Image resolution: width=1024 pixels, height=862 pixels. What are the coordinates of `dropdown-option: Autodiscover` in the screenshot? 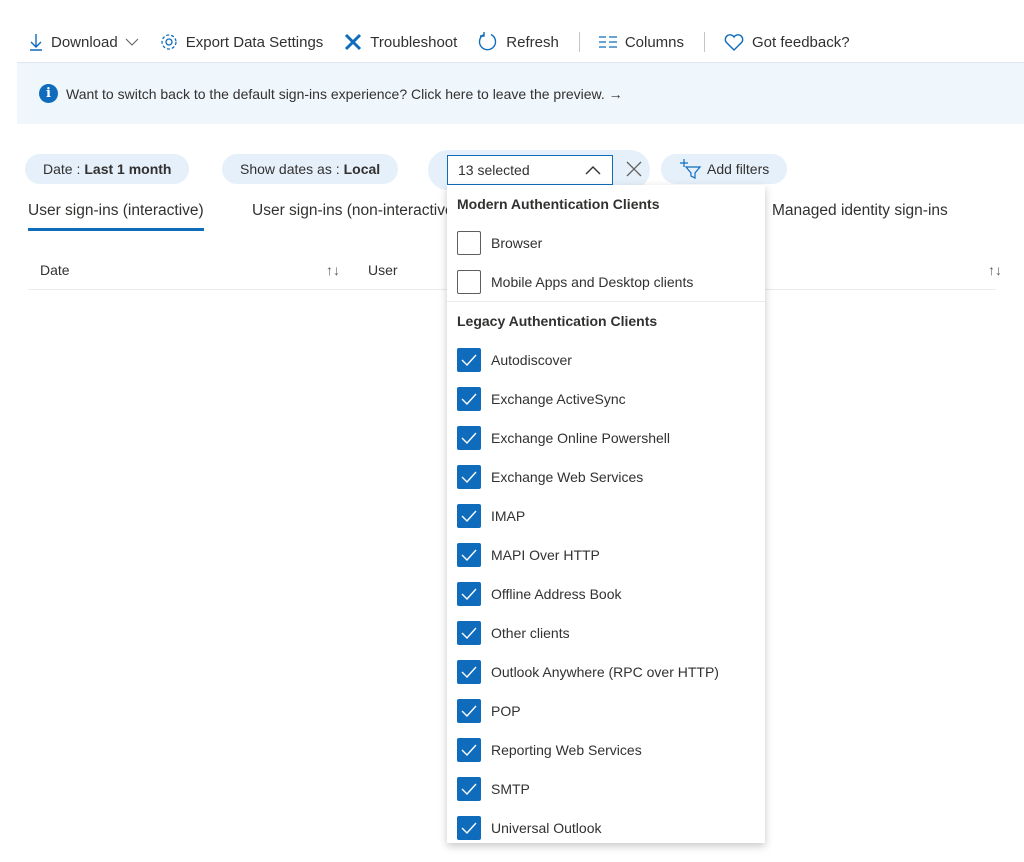 It's located at (606, 359).